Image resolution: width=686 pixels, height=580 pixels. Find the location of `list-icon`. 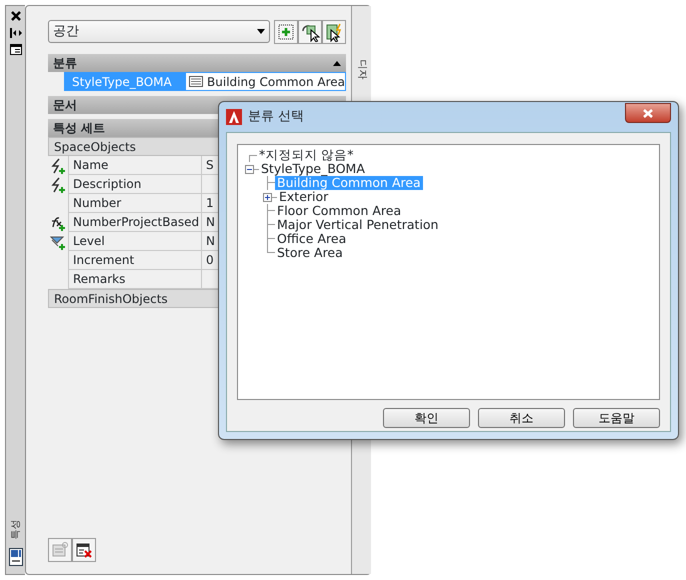

list-icon is located at coordinates (196, 81).